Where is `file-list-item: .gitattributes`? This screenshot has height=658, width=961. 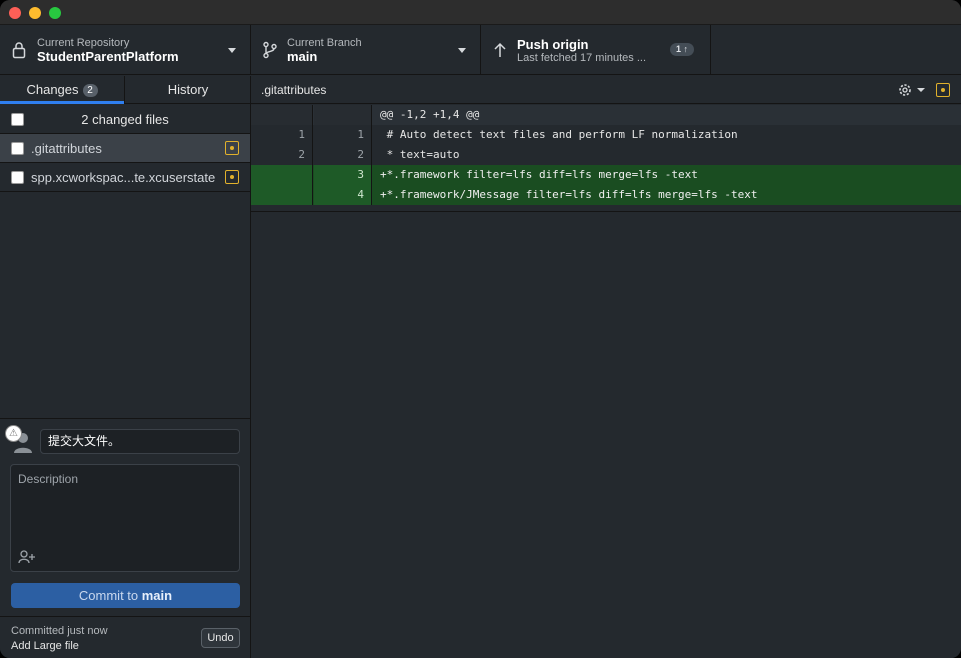
file-list-item: .gitattributes is located at coordinates (125, 148).